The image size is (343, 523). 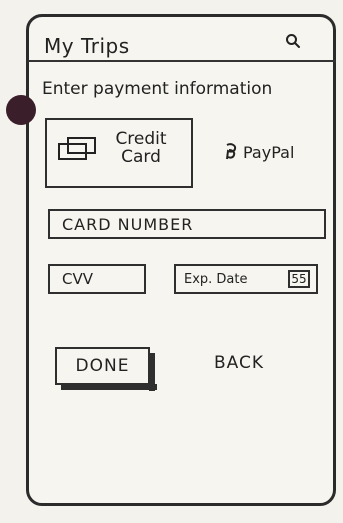 I want to click on card-number-field: CARD NUMBER, so click(x=187, y=224).